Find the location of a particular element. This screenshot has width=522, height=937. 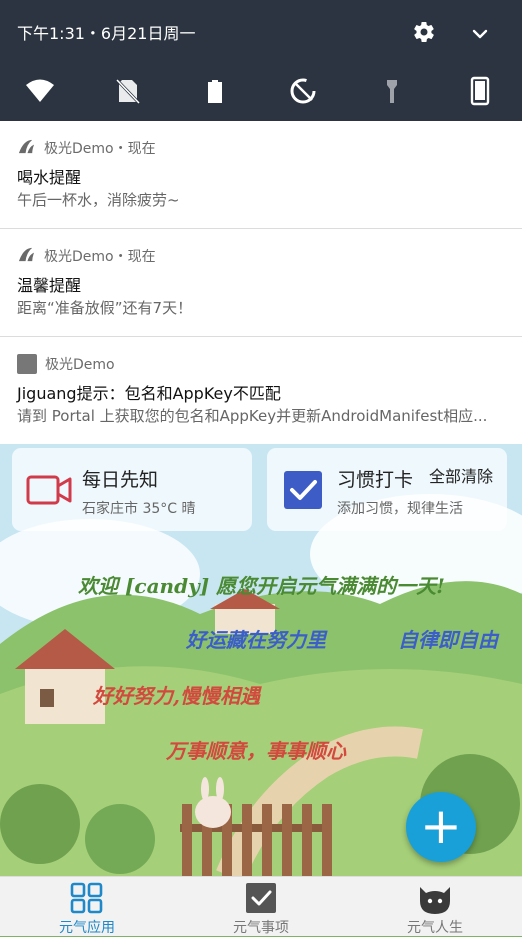

habit-subtitle: 添加习惯，规律生活 is located at coordinates (400, 509).